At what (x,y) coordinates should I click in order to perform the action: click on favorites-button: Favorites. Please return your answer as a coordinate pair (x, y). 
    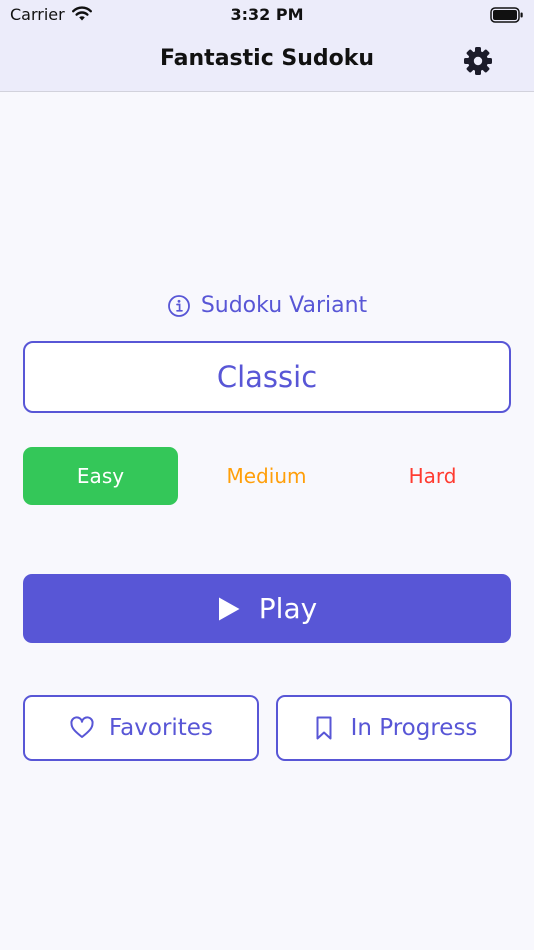
    Looking at the image, I should click on (141, 728).